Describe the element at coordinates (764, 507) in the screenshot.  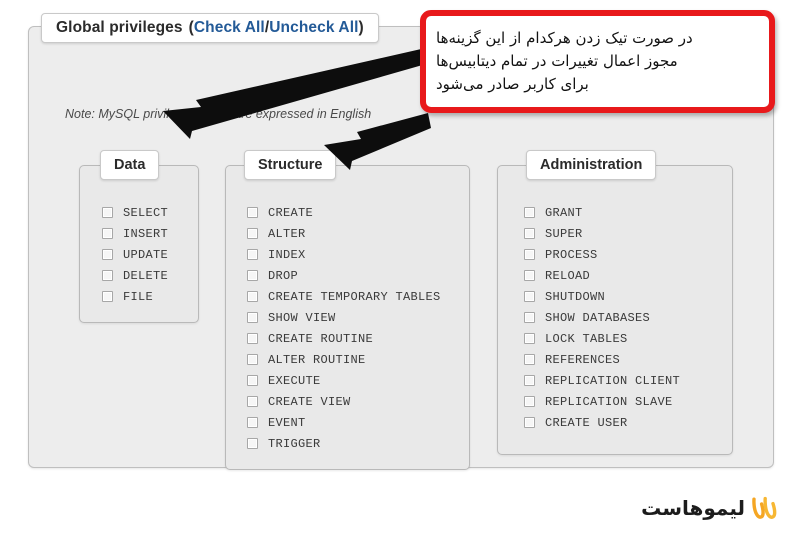
I see `limohost-logo-icon` at that location.